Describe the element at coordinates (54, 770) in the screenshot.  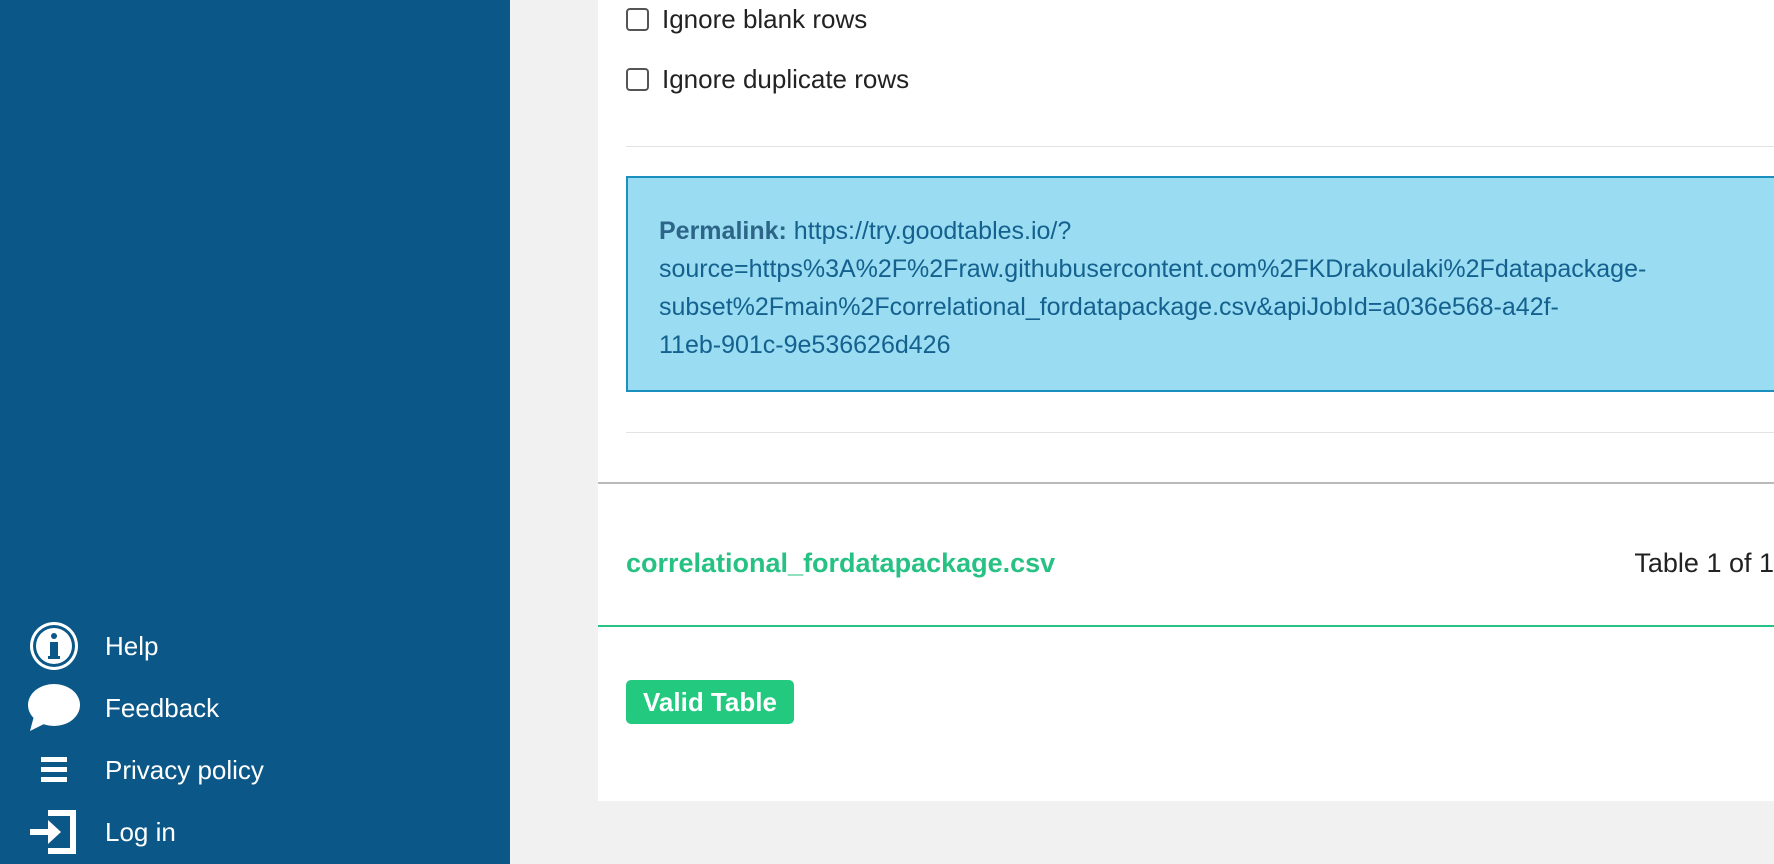
I see `list-icon` at that location.